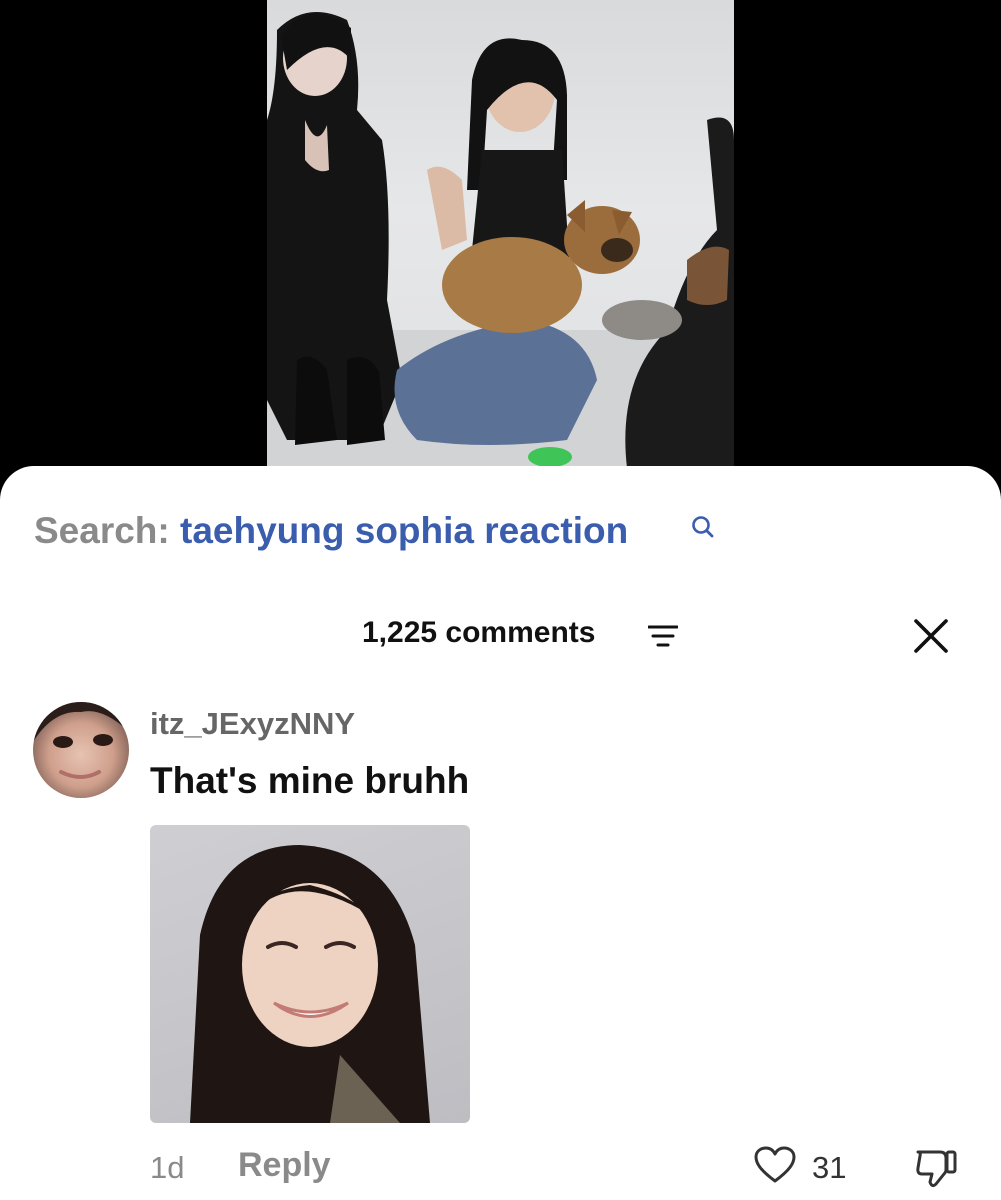 The width and height of the screenshot is (1001, 1200). Describe the element at coordinates (663, 639) in the screenshot. I see `sort-lines-icon` at that location.